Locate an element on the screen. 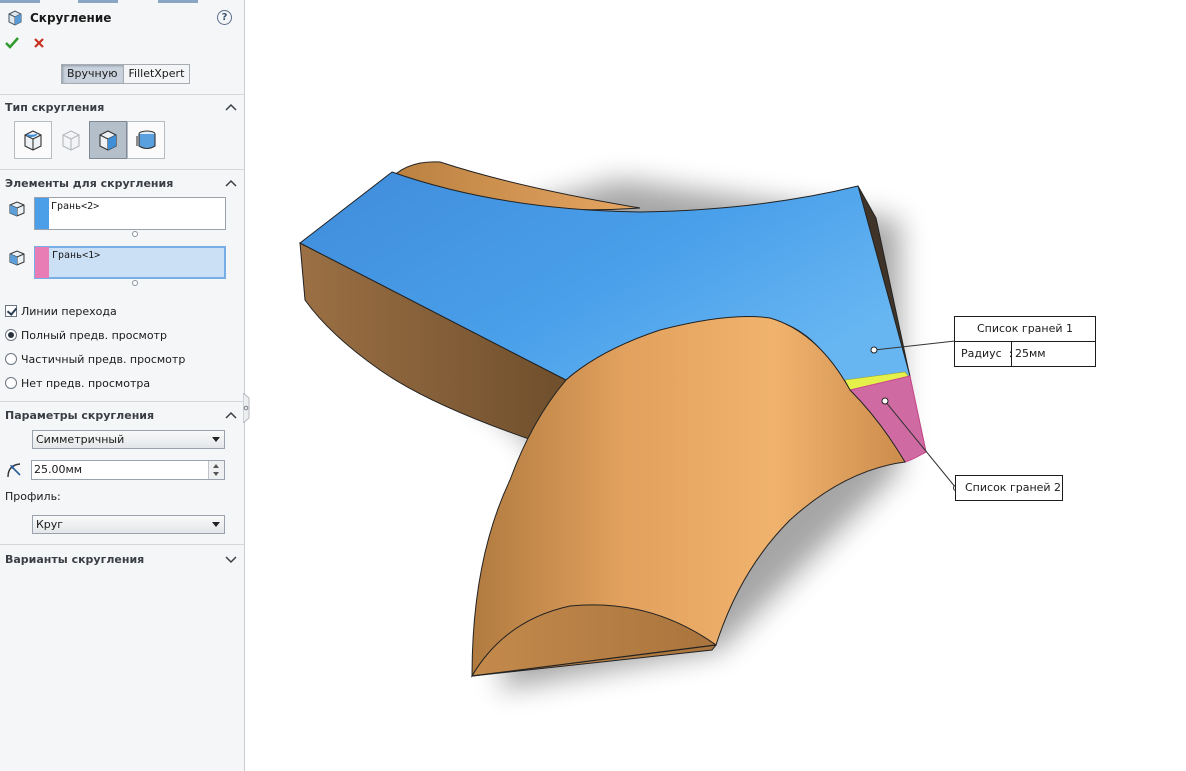  radius-callout-label: Радиус : is located at coordinates (987, 353).